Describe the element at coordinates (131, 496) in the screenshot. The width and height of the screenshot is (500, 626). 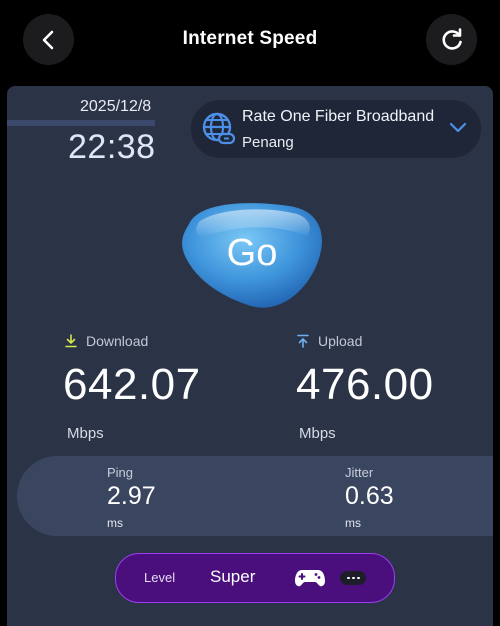
I see `ping-value: 2.97` at that location.